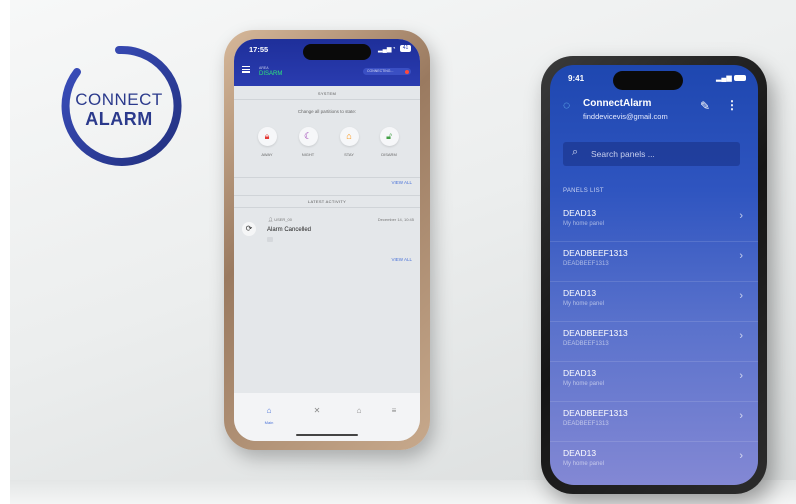 The image size is (796, 504). I want to click on sync-icon: ⟳, so click(249, 229).